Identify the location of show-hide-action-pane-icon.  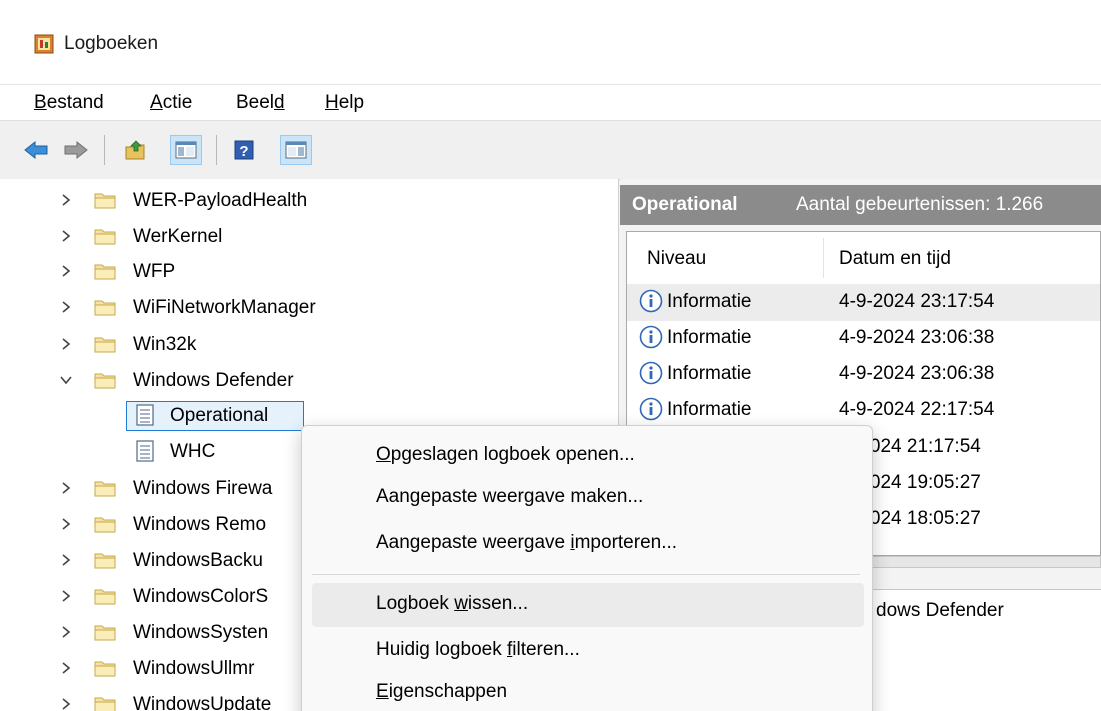
(296, 150).